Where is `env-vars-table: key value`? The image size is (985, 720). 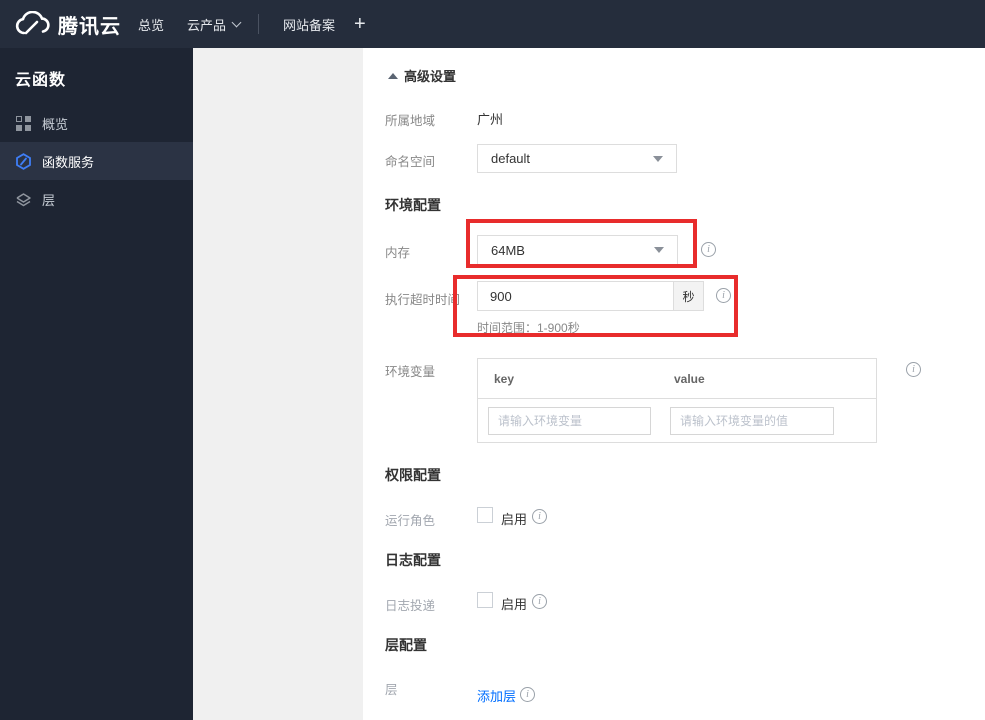
env-vars-table: key value is located at coordinates (677, 400).